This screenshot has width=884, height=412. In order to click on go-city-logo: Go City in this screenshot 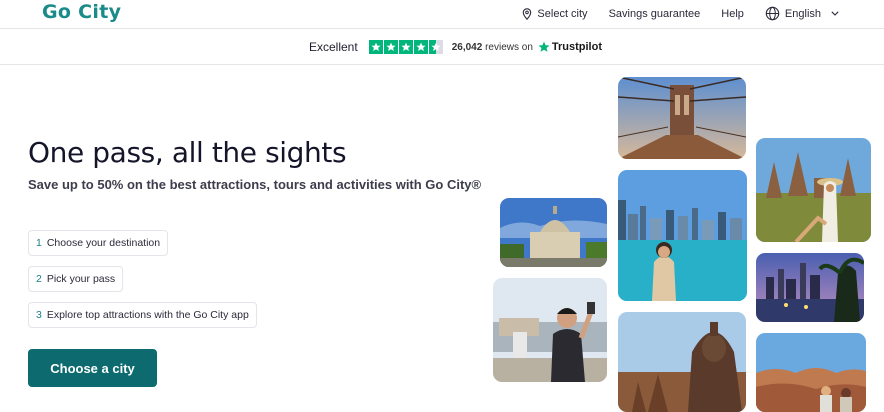, I will do `click(81, 12)`.